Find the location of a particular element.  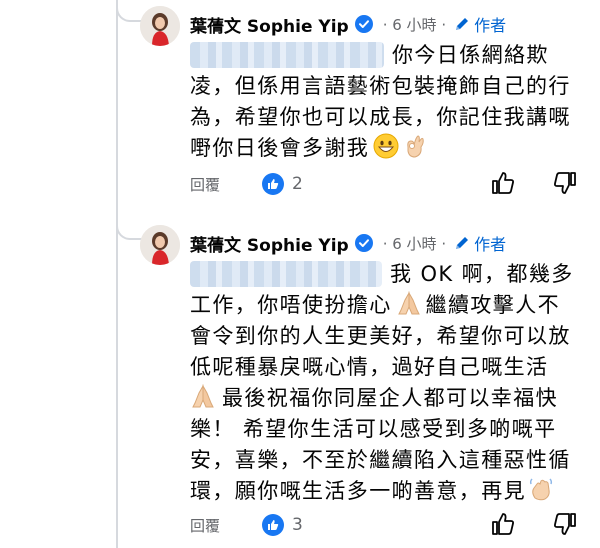

comment-text-line: 會令到你的人生更美好，希望你可以放 is located at coordinates (380, 336).